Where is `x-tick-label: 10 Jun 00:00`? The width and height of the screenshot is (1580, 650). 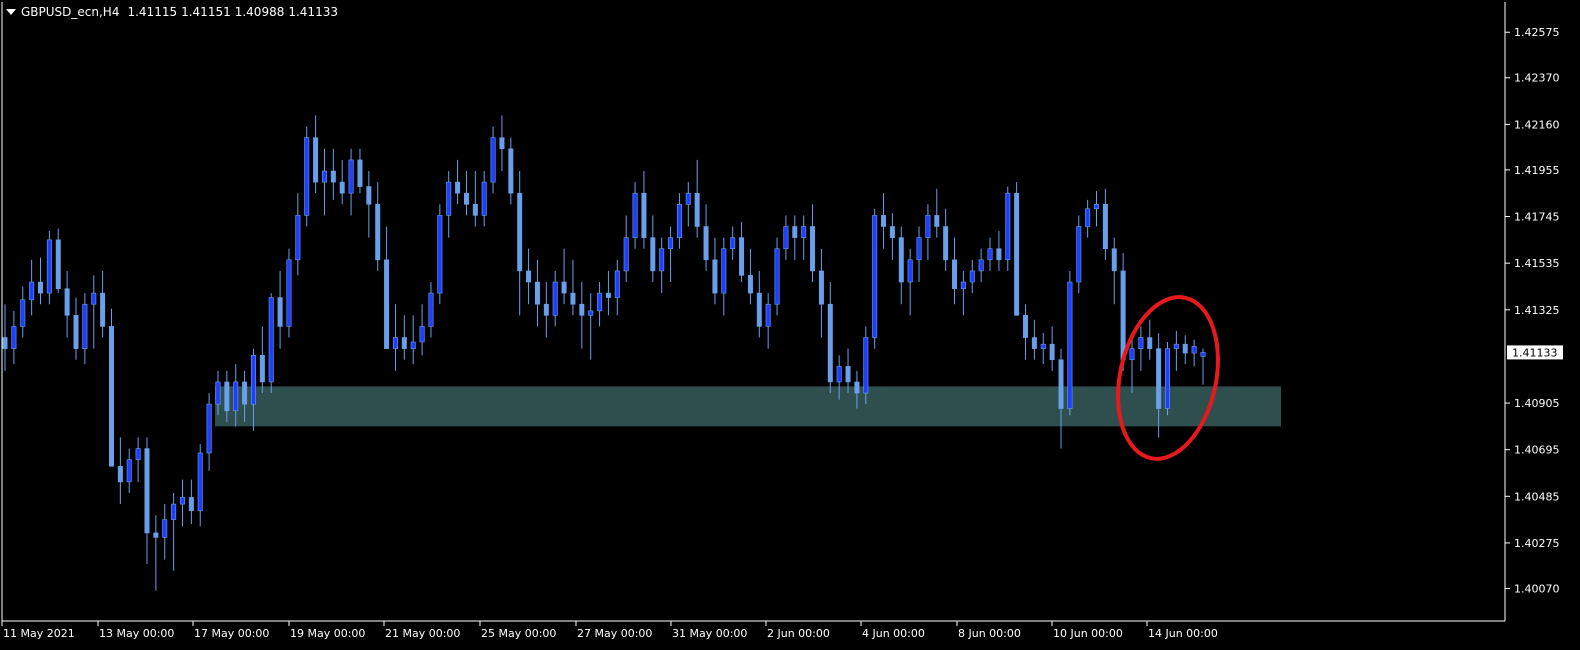 x-tick-label: 10 Jun 00:00 is located at coordinates (1088, 633).